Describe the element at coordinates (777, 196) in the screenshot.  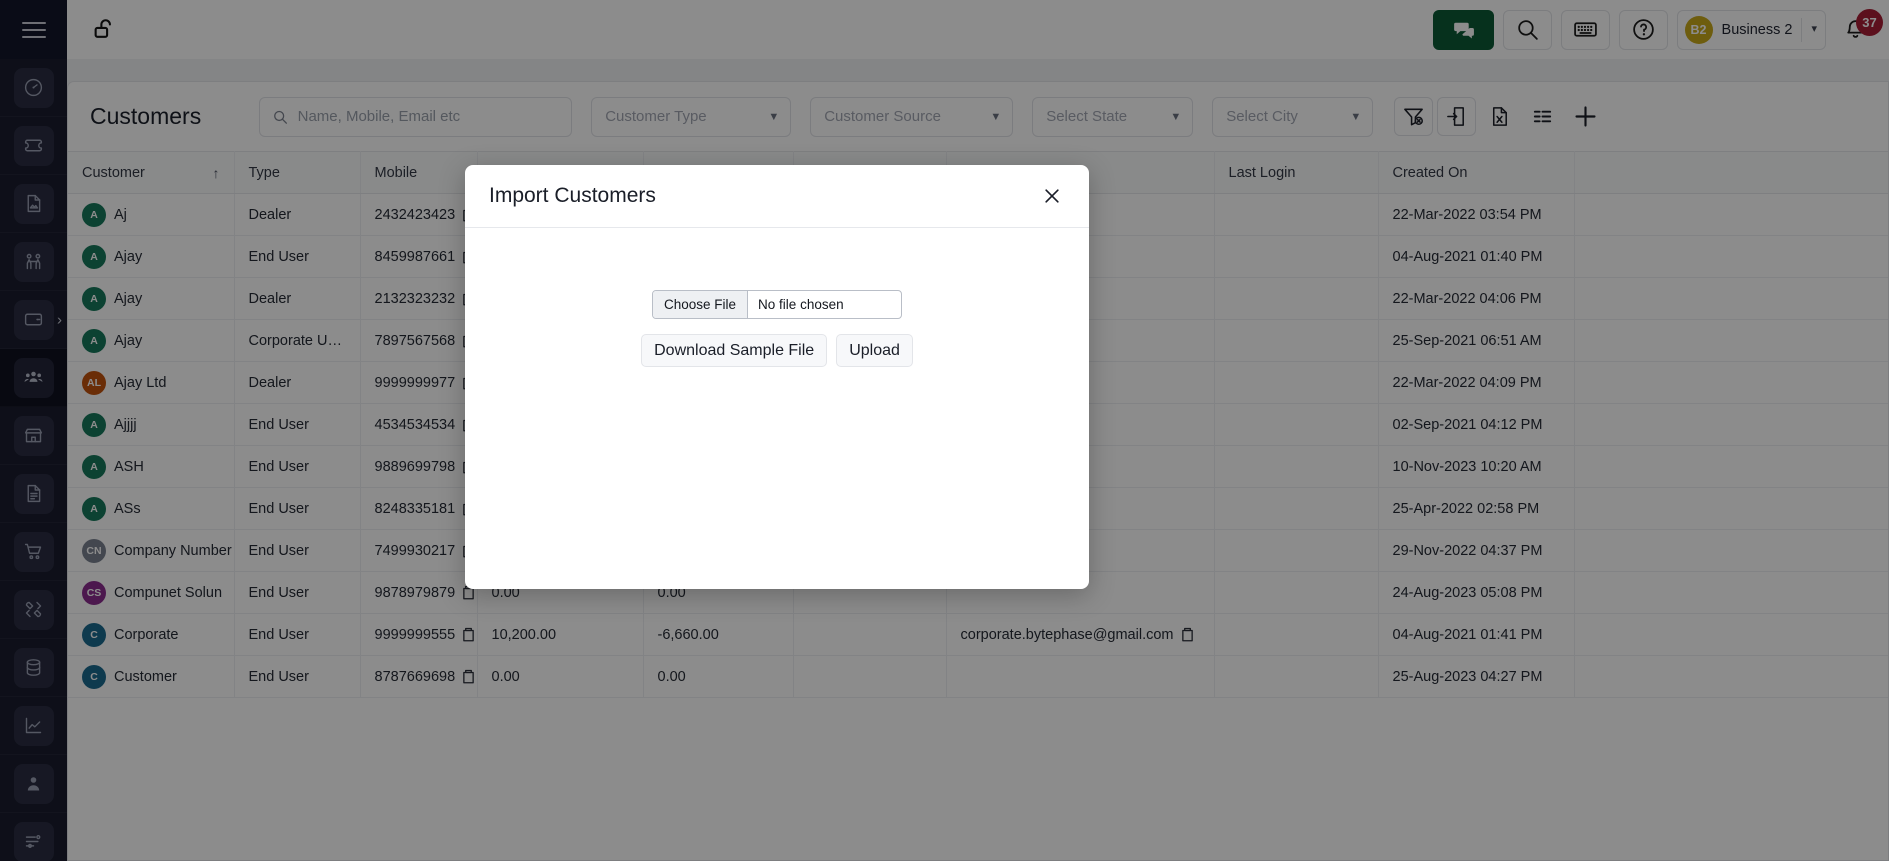
I see `modal-header: Import Customers` at that location.